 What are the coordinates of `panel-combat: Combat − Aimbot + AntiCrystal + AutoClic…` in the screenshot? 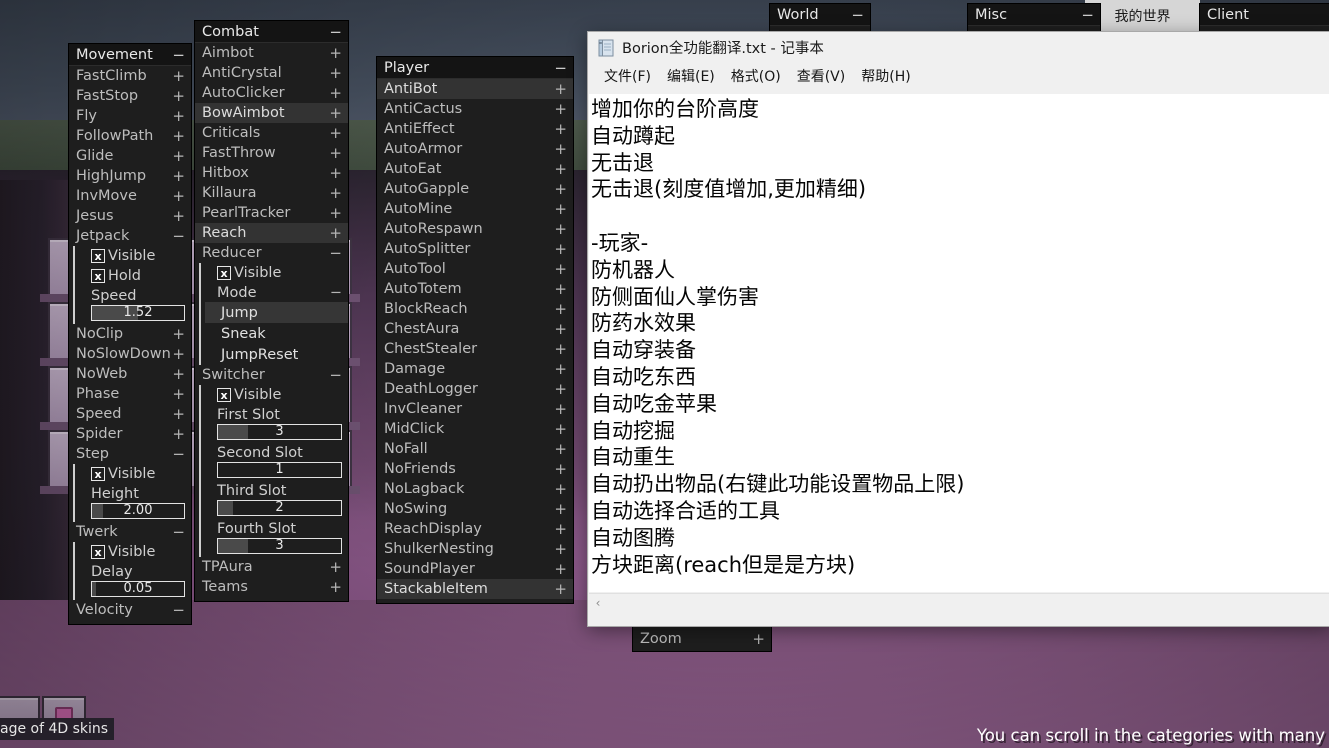 It's located at (271, 311).